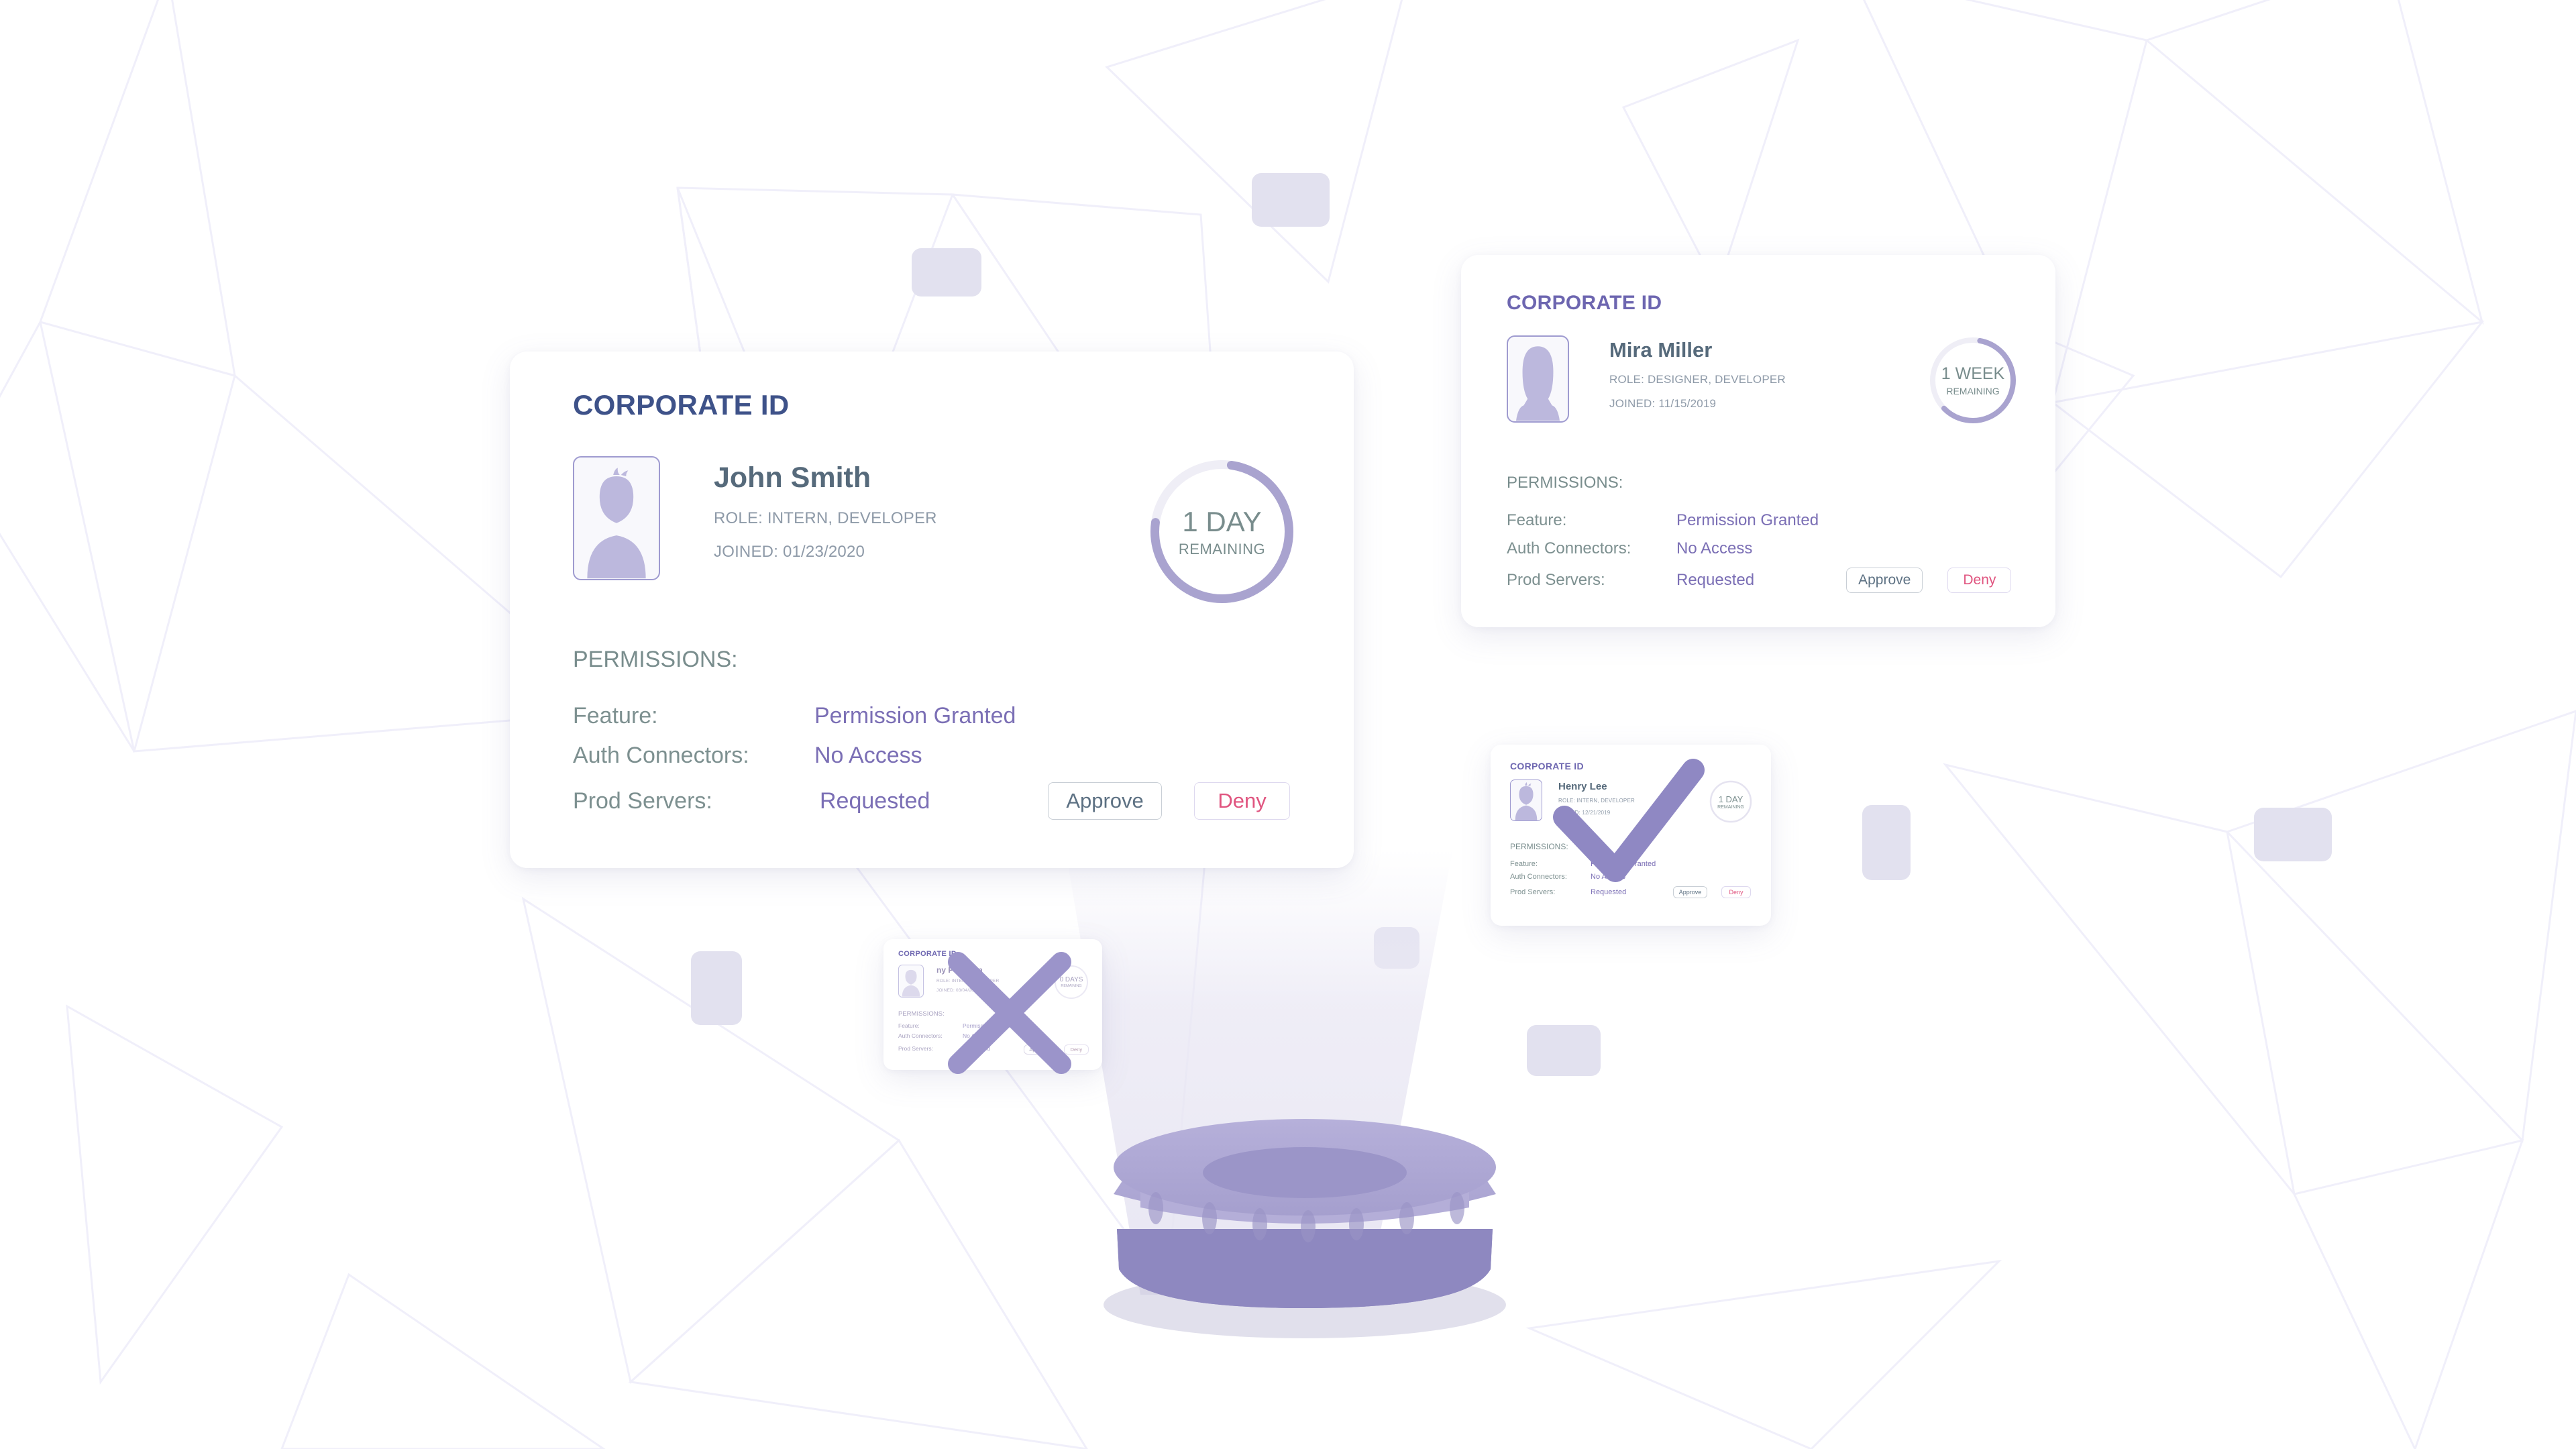 The height and width of the screenshot is (1449, 2576). I want to click on person-name: John Smith, so click(792, 478).